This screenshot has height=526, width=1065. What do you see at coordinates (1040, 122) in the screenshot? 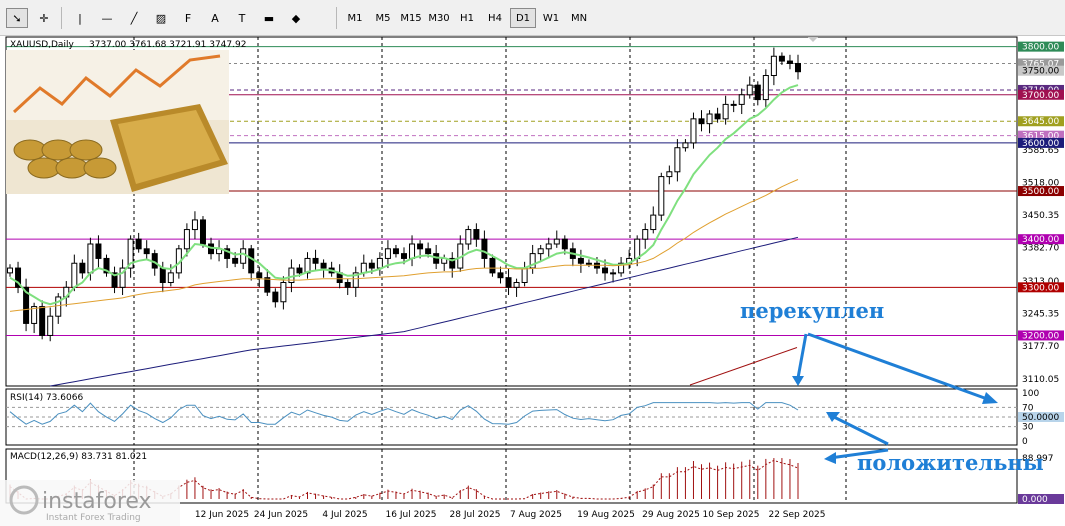
I see `level-tag-text: 3645.00` at bounding box center [1040, 122].